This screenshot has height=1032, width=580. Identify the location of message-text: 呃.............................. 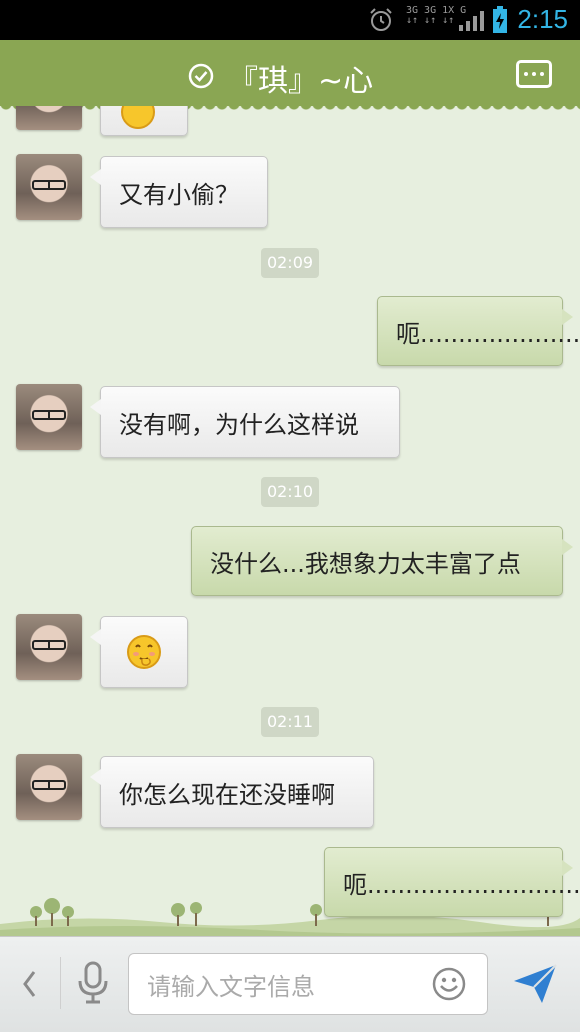
(461, 884).